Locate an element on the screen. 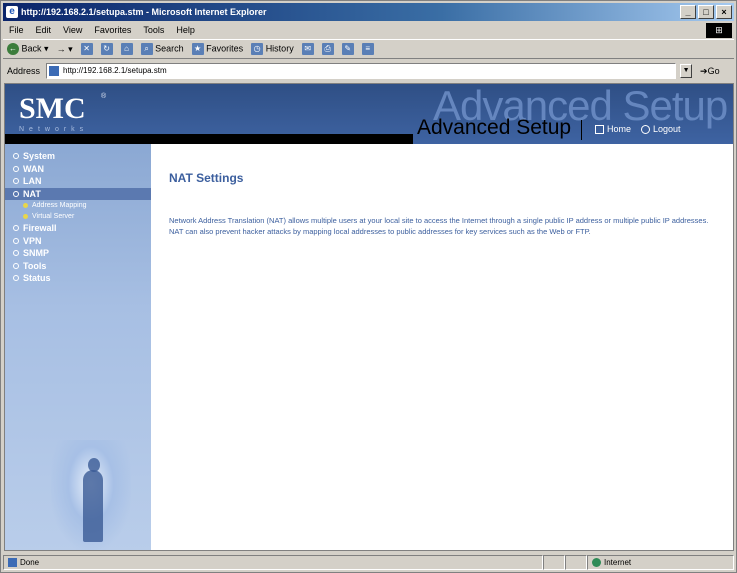 The width and height of the screenshot is (737, 573). sidebar-item-label: Tools is located at coordinates (35, 265).